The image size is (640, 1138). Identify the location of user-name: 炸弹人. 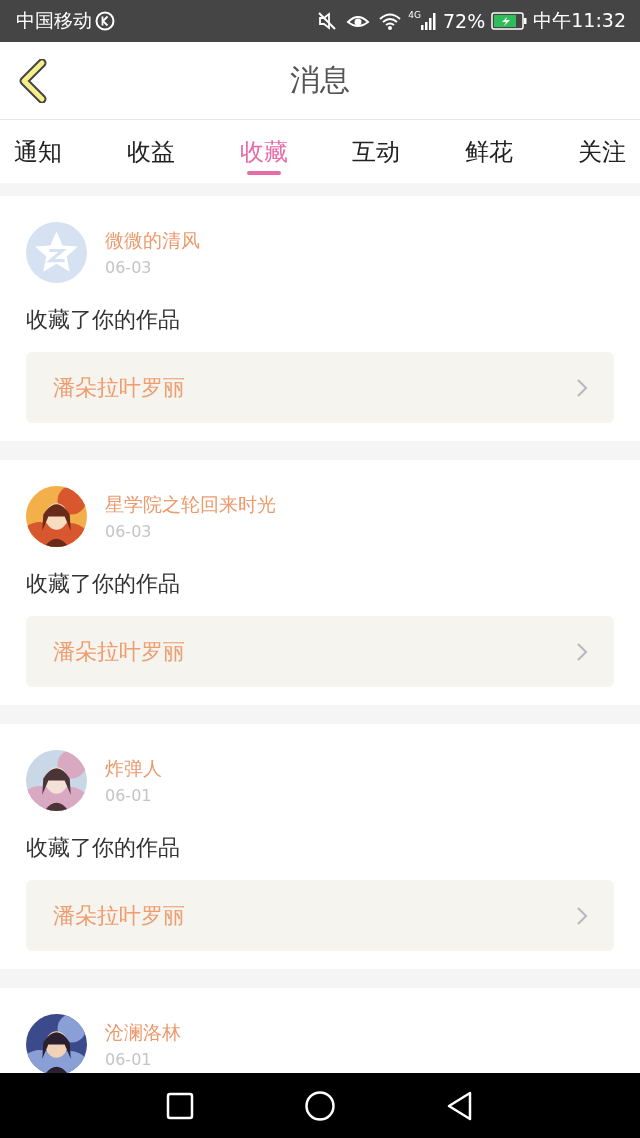
(133, 769).